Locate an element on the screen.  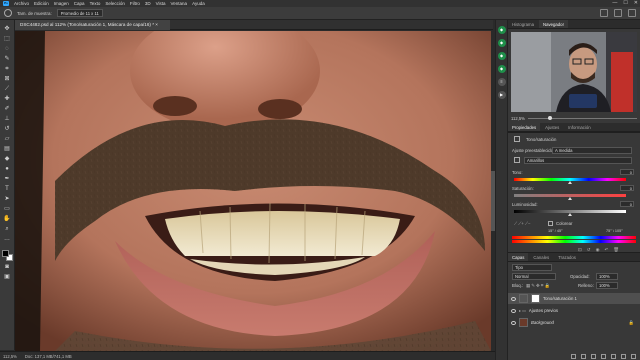
discover-icon: ◆ is located at coordinates (501, 56).